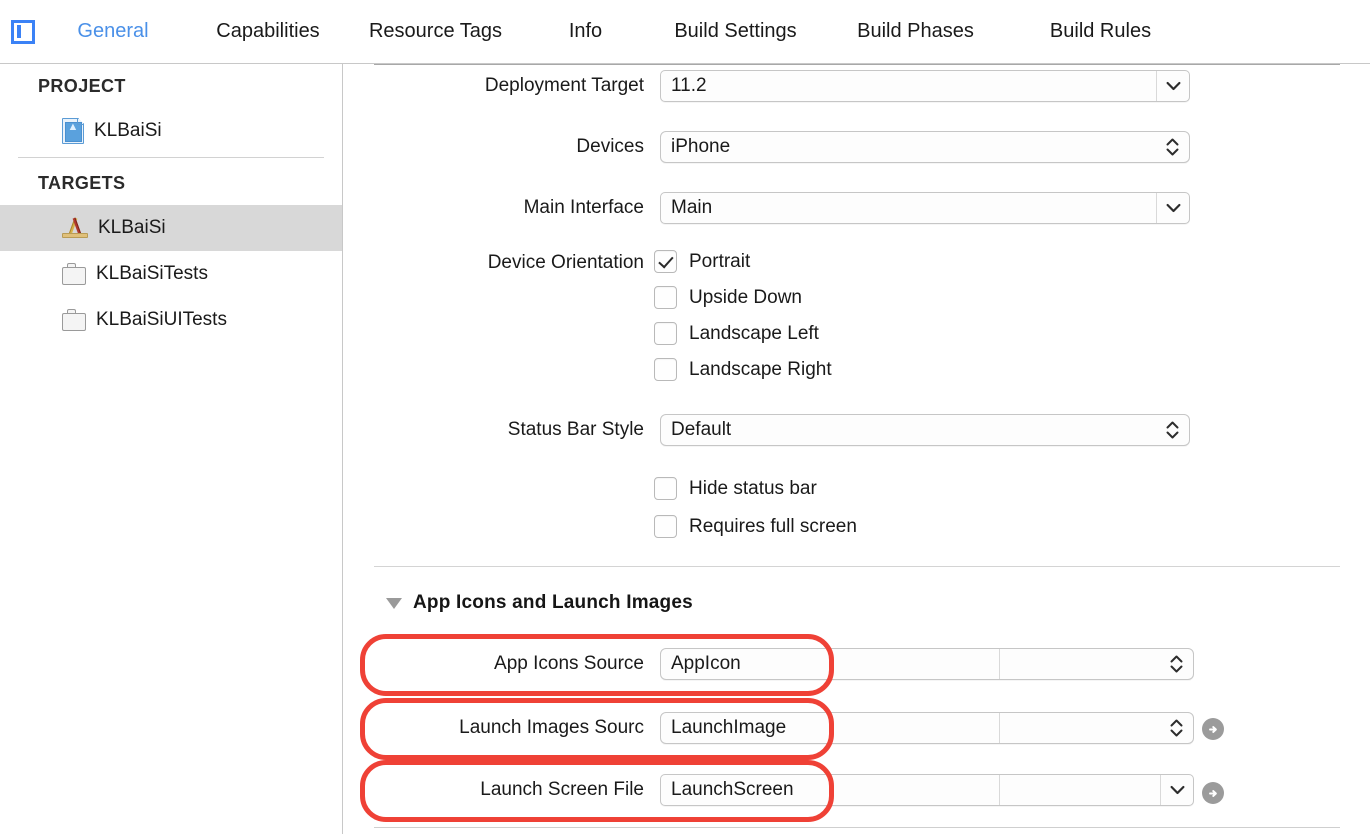  I want to click on field-launch-images-source: Launch Images Sourc LaunchImage, so click(769, 728).